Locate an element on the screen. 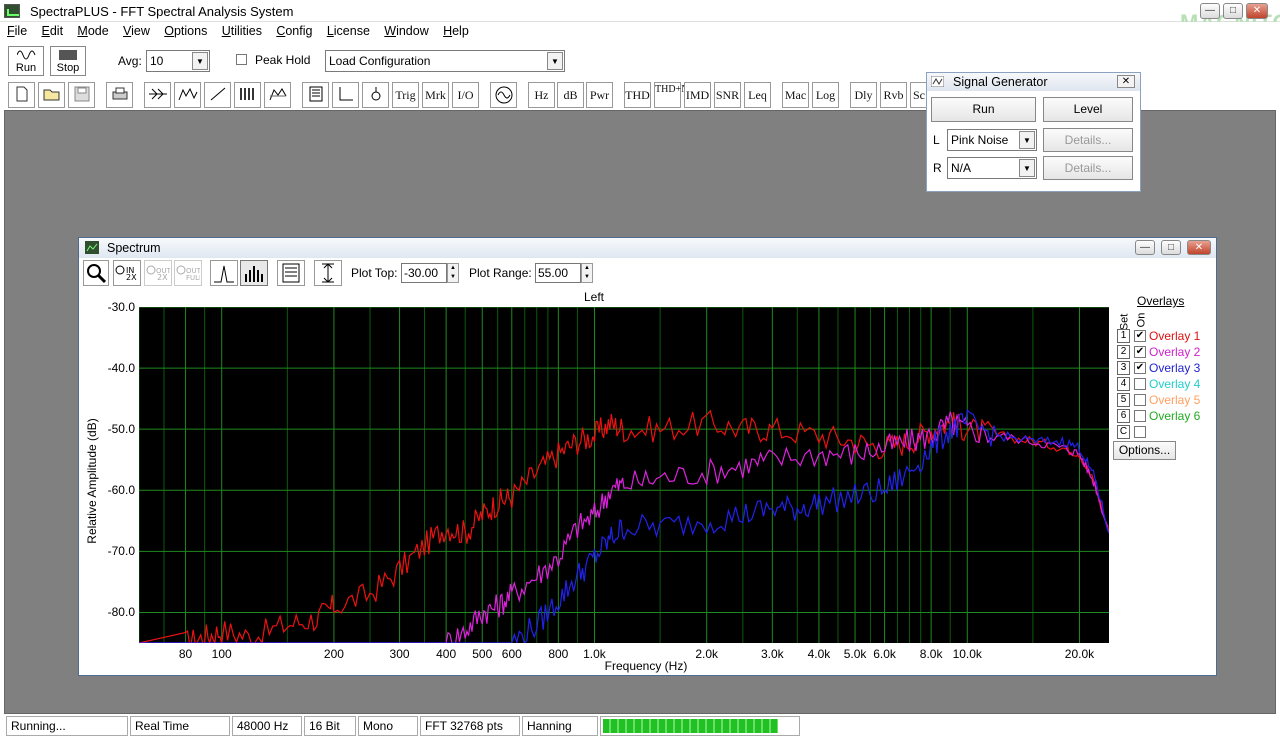  spectrum-close-button: ✕ is located at coordinates (1199, 247).